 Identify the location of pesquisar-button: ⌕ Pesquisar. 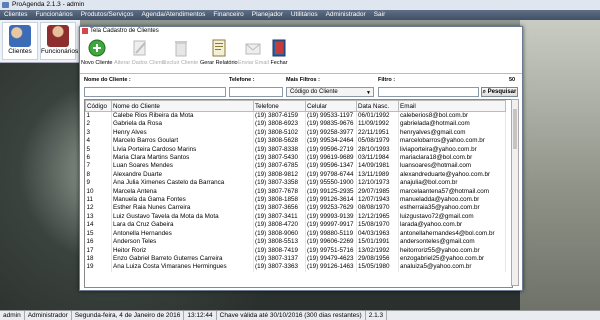
(499, 92).